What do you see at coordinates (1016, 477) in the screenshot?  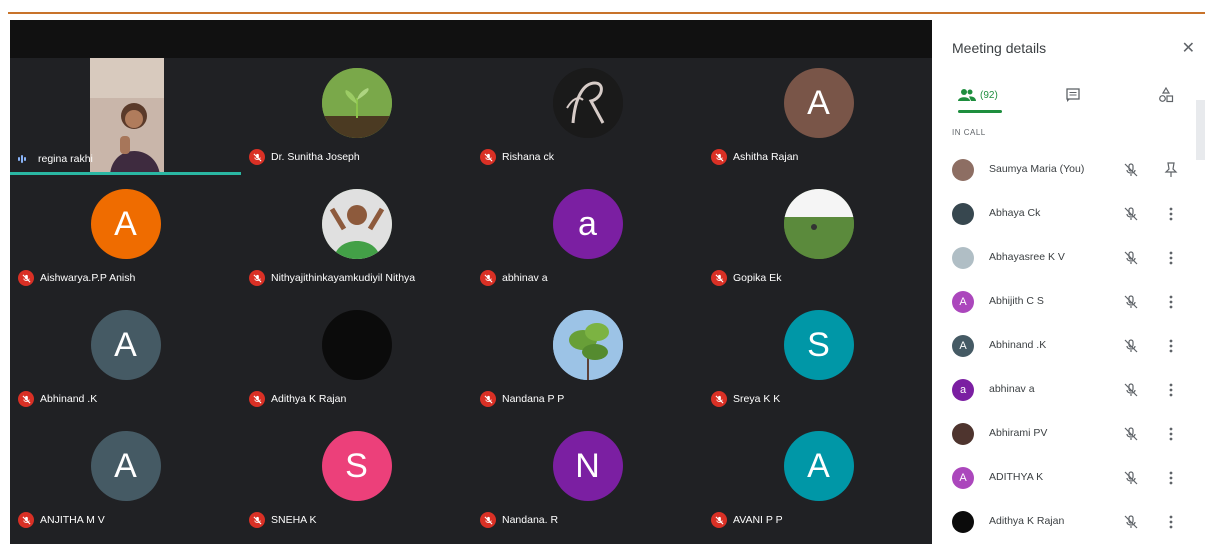 I see `participant-name: ADITHYA K` at bounding box center [1016, 477].